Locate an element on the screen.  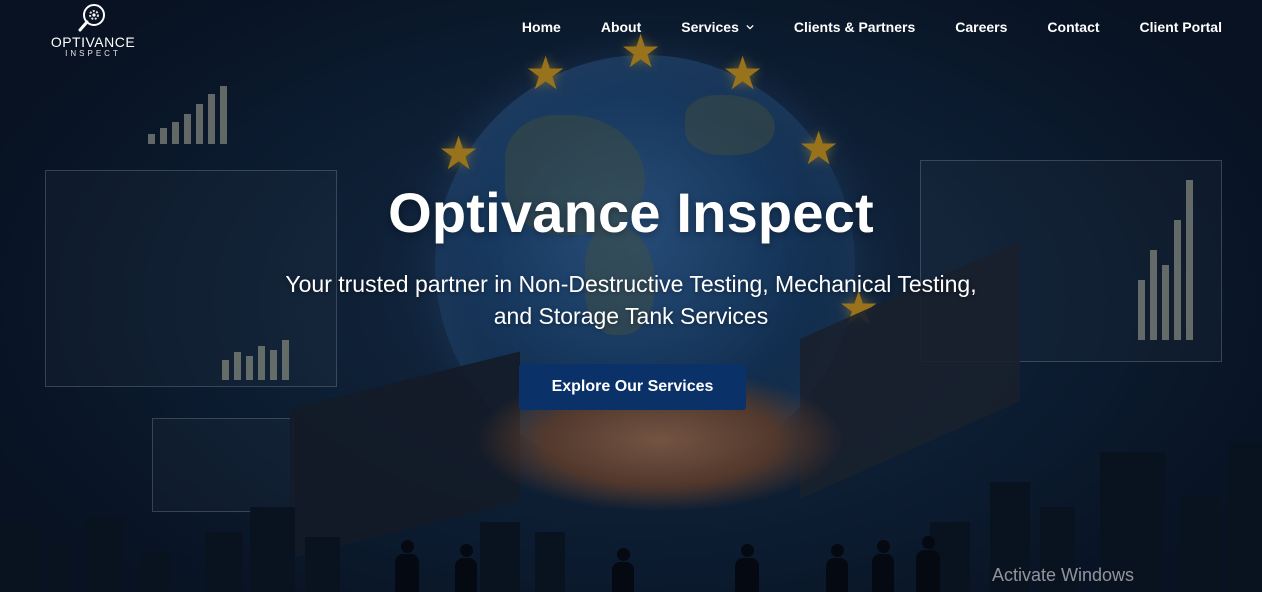
nav-contact: Contact is located at coordinates (1073, 27).